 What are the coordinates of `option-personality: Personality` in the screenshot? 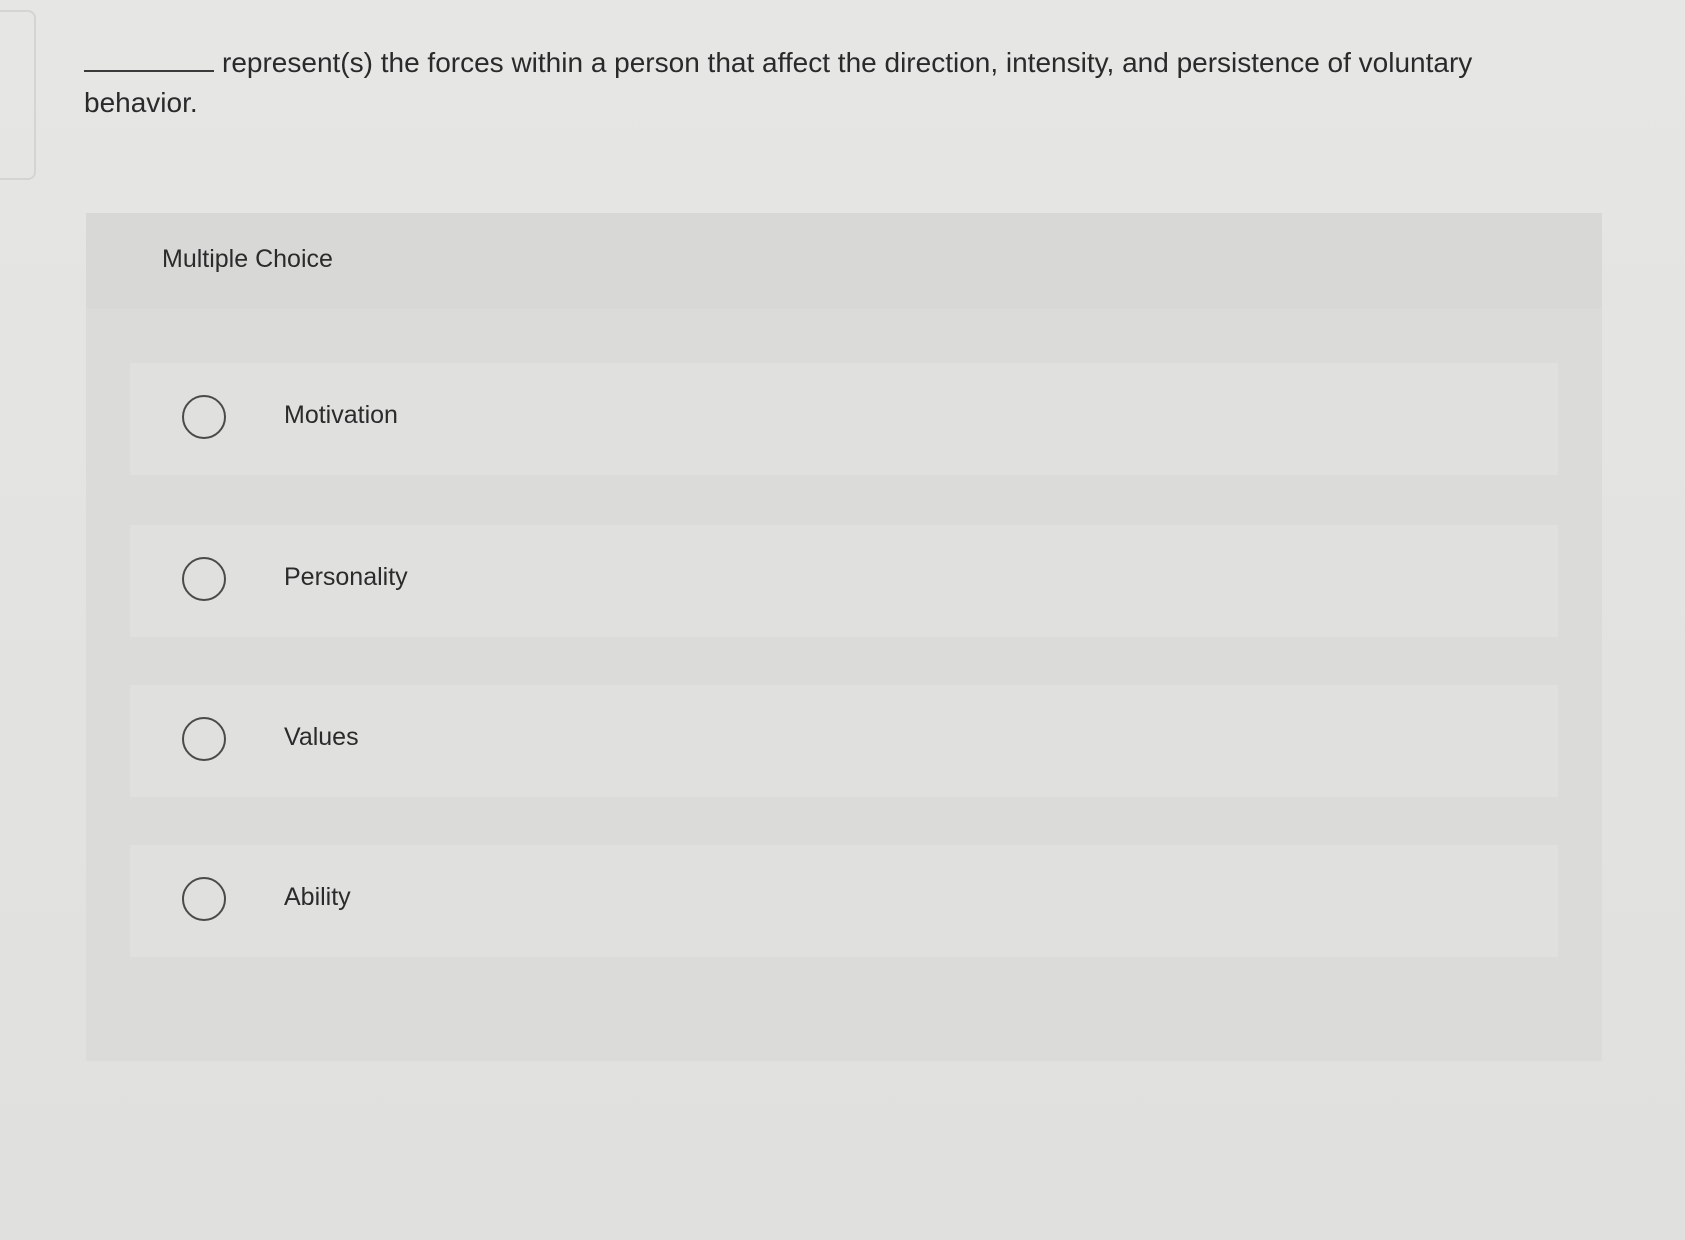 It's located at (844, 581).